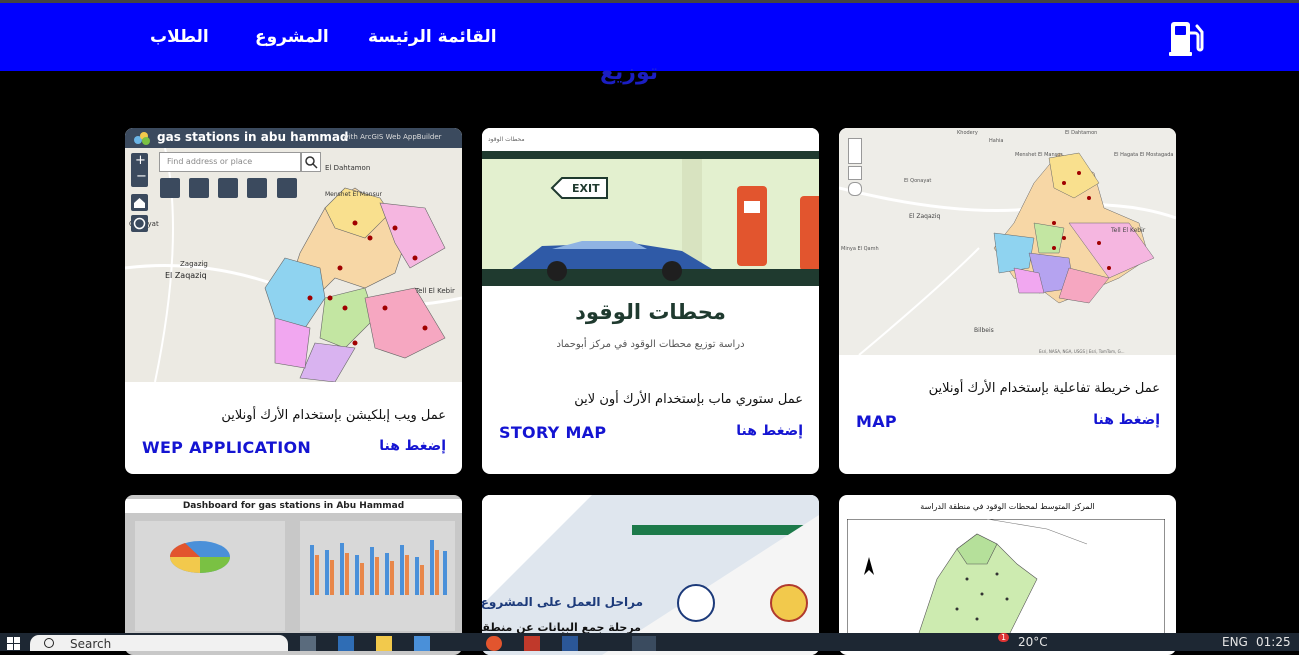 The width and height of the screenshot is (1299, 655). Describe the element at coordinates (422, 643) in the screenshot. I see `store-app-icon` at that location.